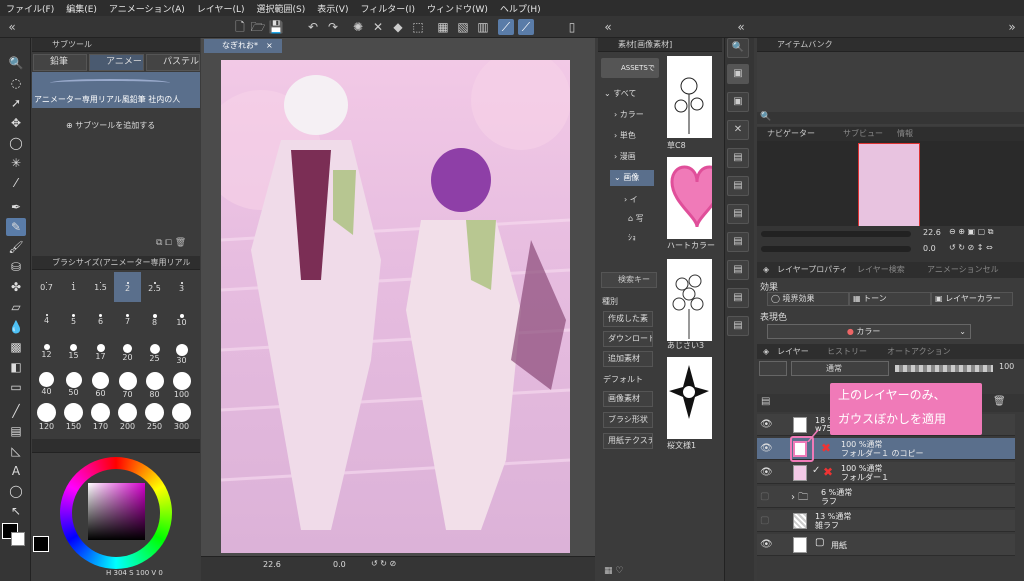  Describe the element at coordinates (16, 451) in the screenshot. I see `ruler-tool-icon: ◺` at that location.